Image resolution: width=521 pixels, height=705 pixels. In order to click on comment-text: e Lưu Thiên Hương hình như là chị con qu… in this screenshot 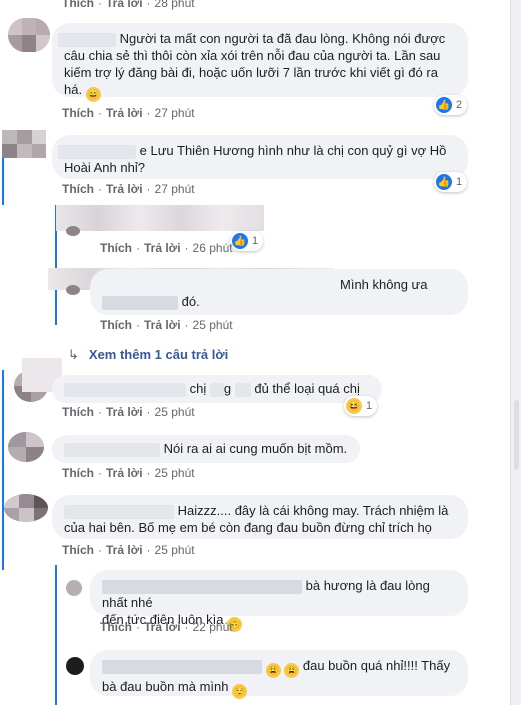, I will do `click(293, 150)`.